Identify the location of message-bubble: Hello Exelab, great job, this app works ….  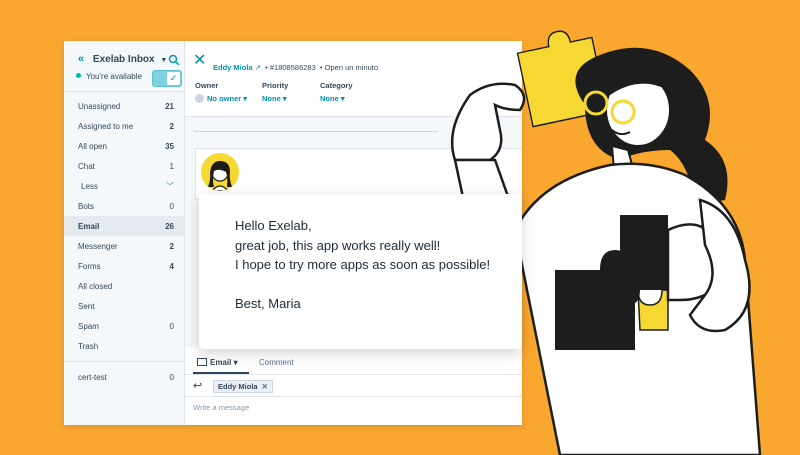
(360, 271).